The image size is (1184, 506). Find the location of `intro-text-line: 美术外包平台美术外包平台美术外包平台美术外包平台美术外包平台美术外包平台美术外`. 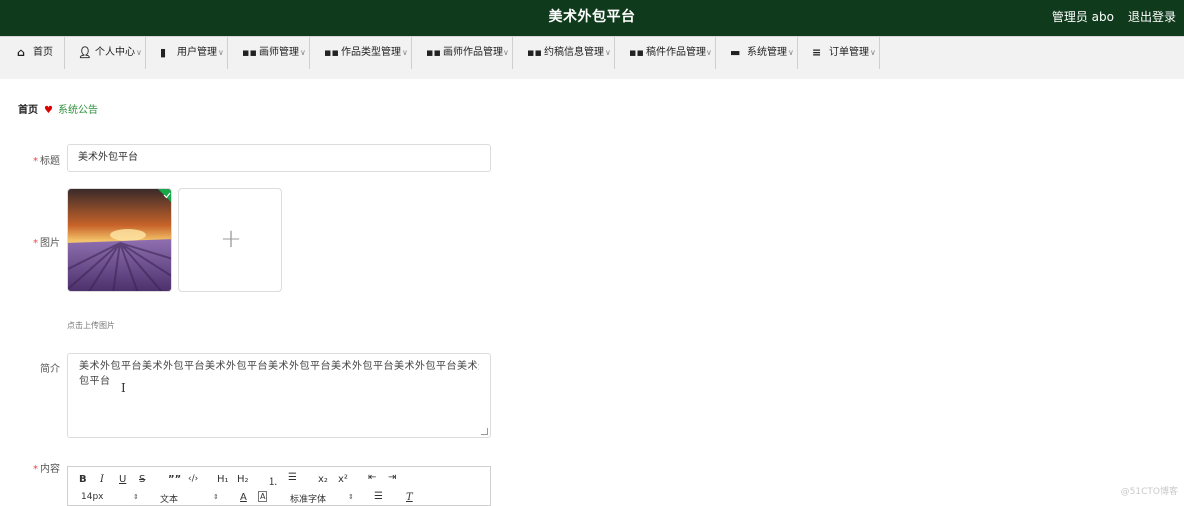

intro-text-line: 美术外包平台美术外包平台美术外包平台美术外包平台美术外包平台美术外包平台美术外 is located at coordinates (279, 366).